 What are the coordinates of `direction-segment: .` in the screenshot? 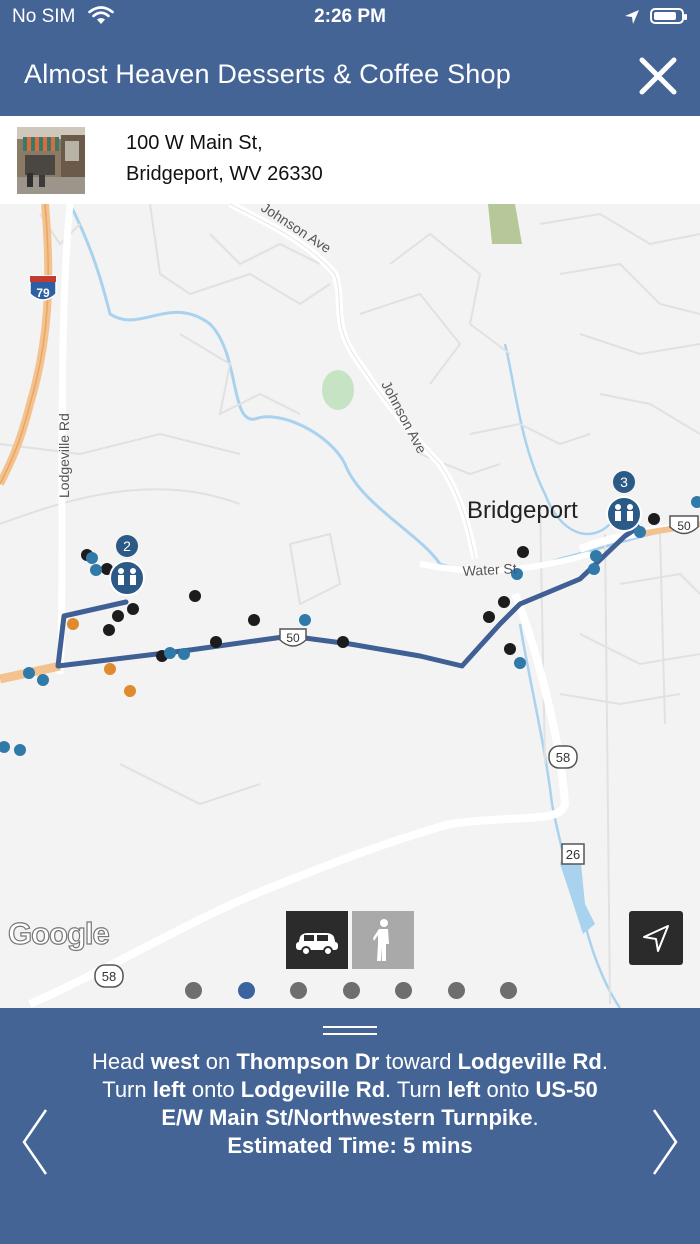 It's located at (535, 1117).